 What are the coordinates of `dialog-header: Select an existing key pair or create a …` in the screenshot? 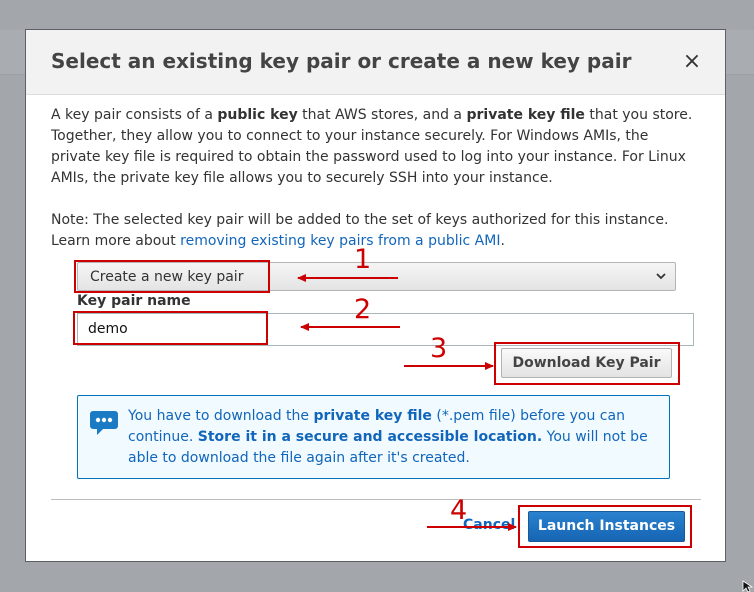 It's located at (375, 62).